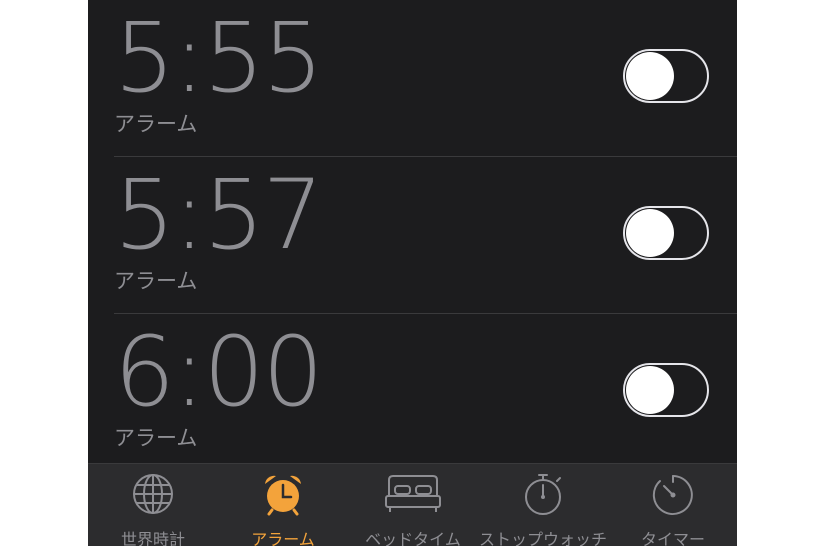  I want to click on tab-bedtime: ベッドタイム, so click(413, 505).